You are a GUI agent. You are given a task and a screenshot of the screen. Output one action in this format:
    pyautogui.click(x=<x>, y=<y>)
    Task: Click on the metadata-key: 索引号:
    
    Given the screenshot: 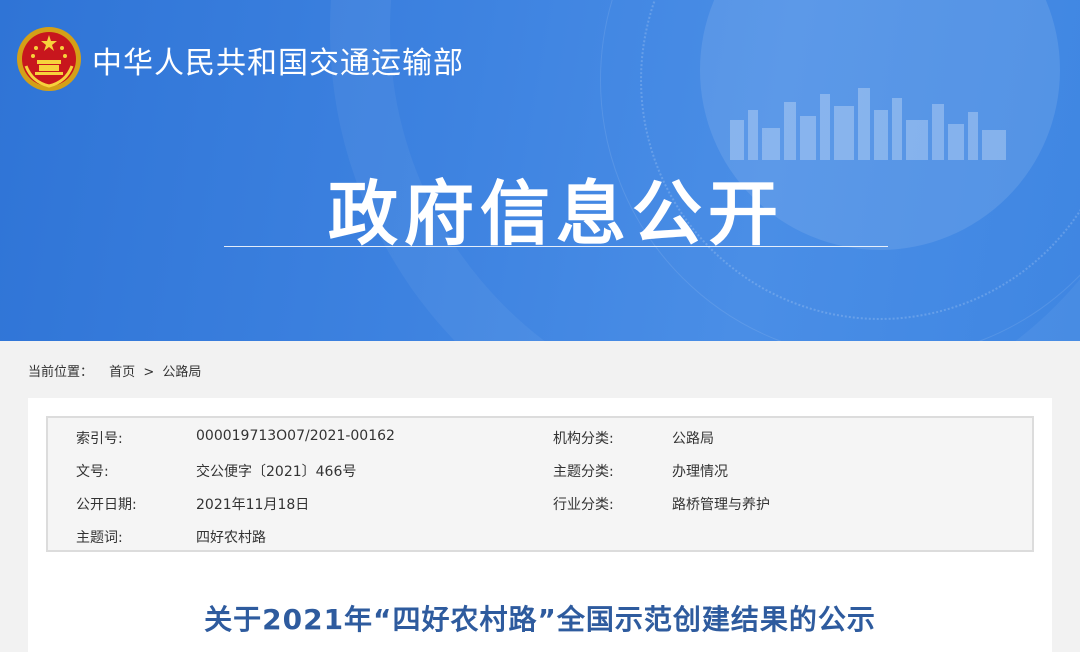 What is the action you would take?
    pyautogui.click(x=99, y=439)
    